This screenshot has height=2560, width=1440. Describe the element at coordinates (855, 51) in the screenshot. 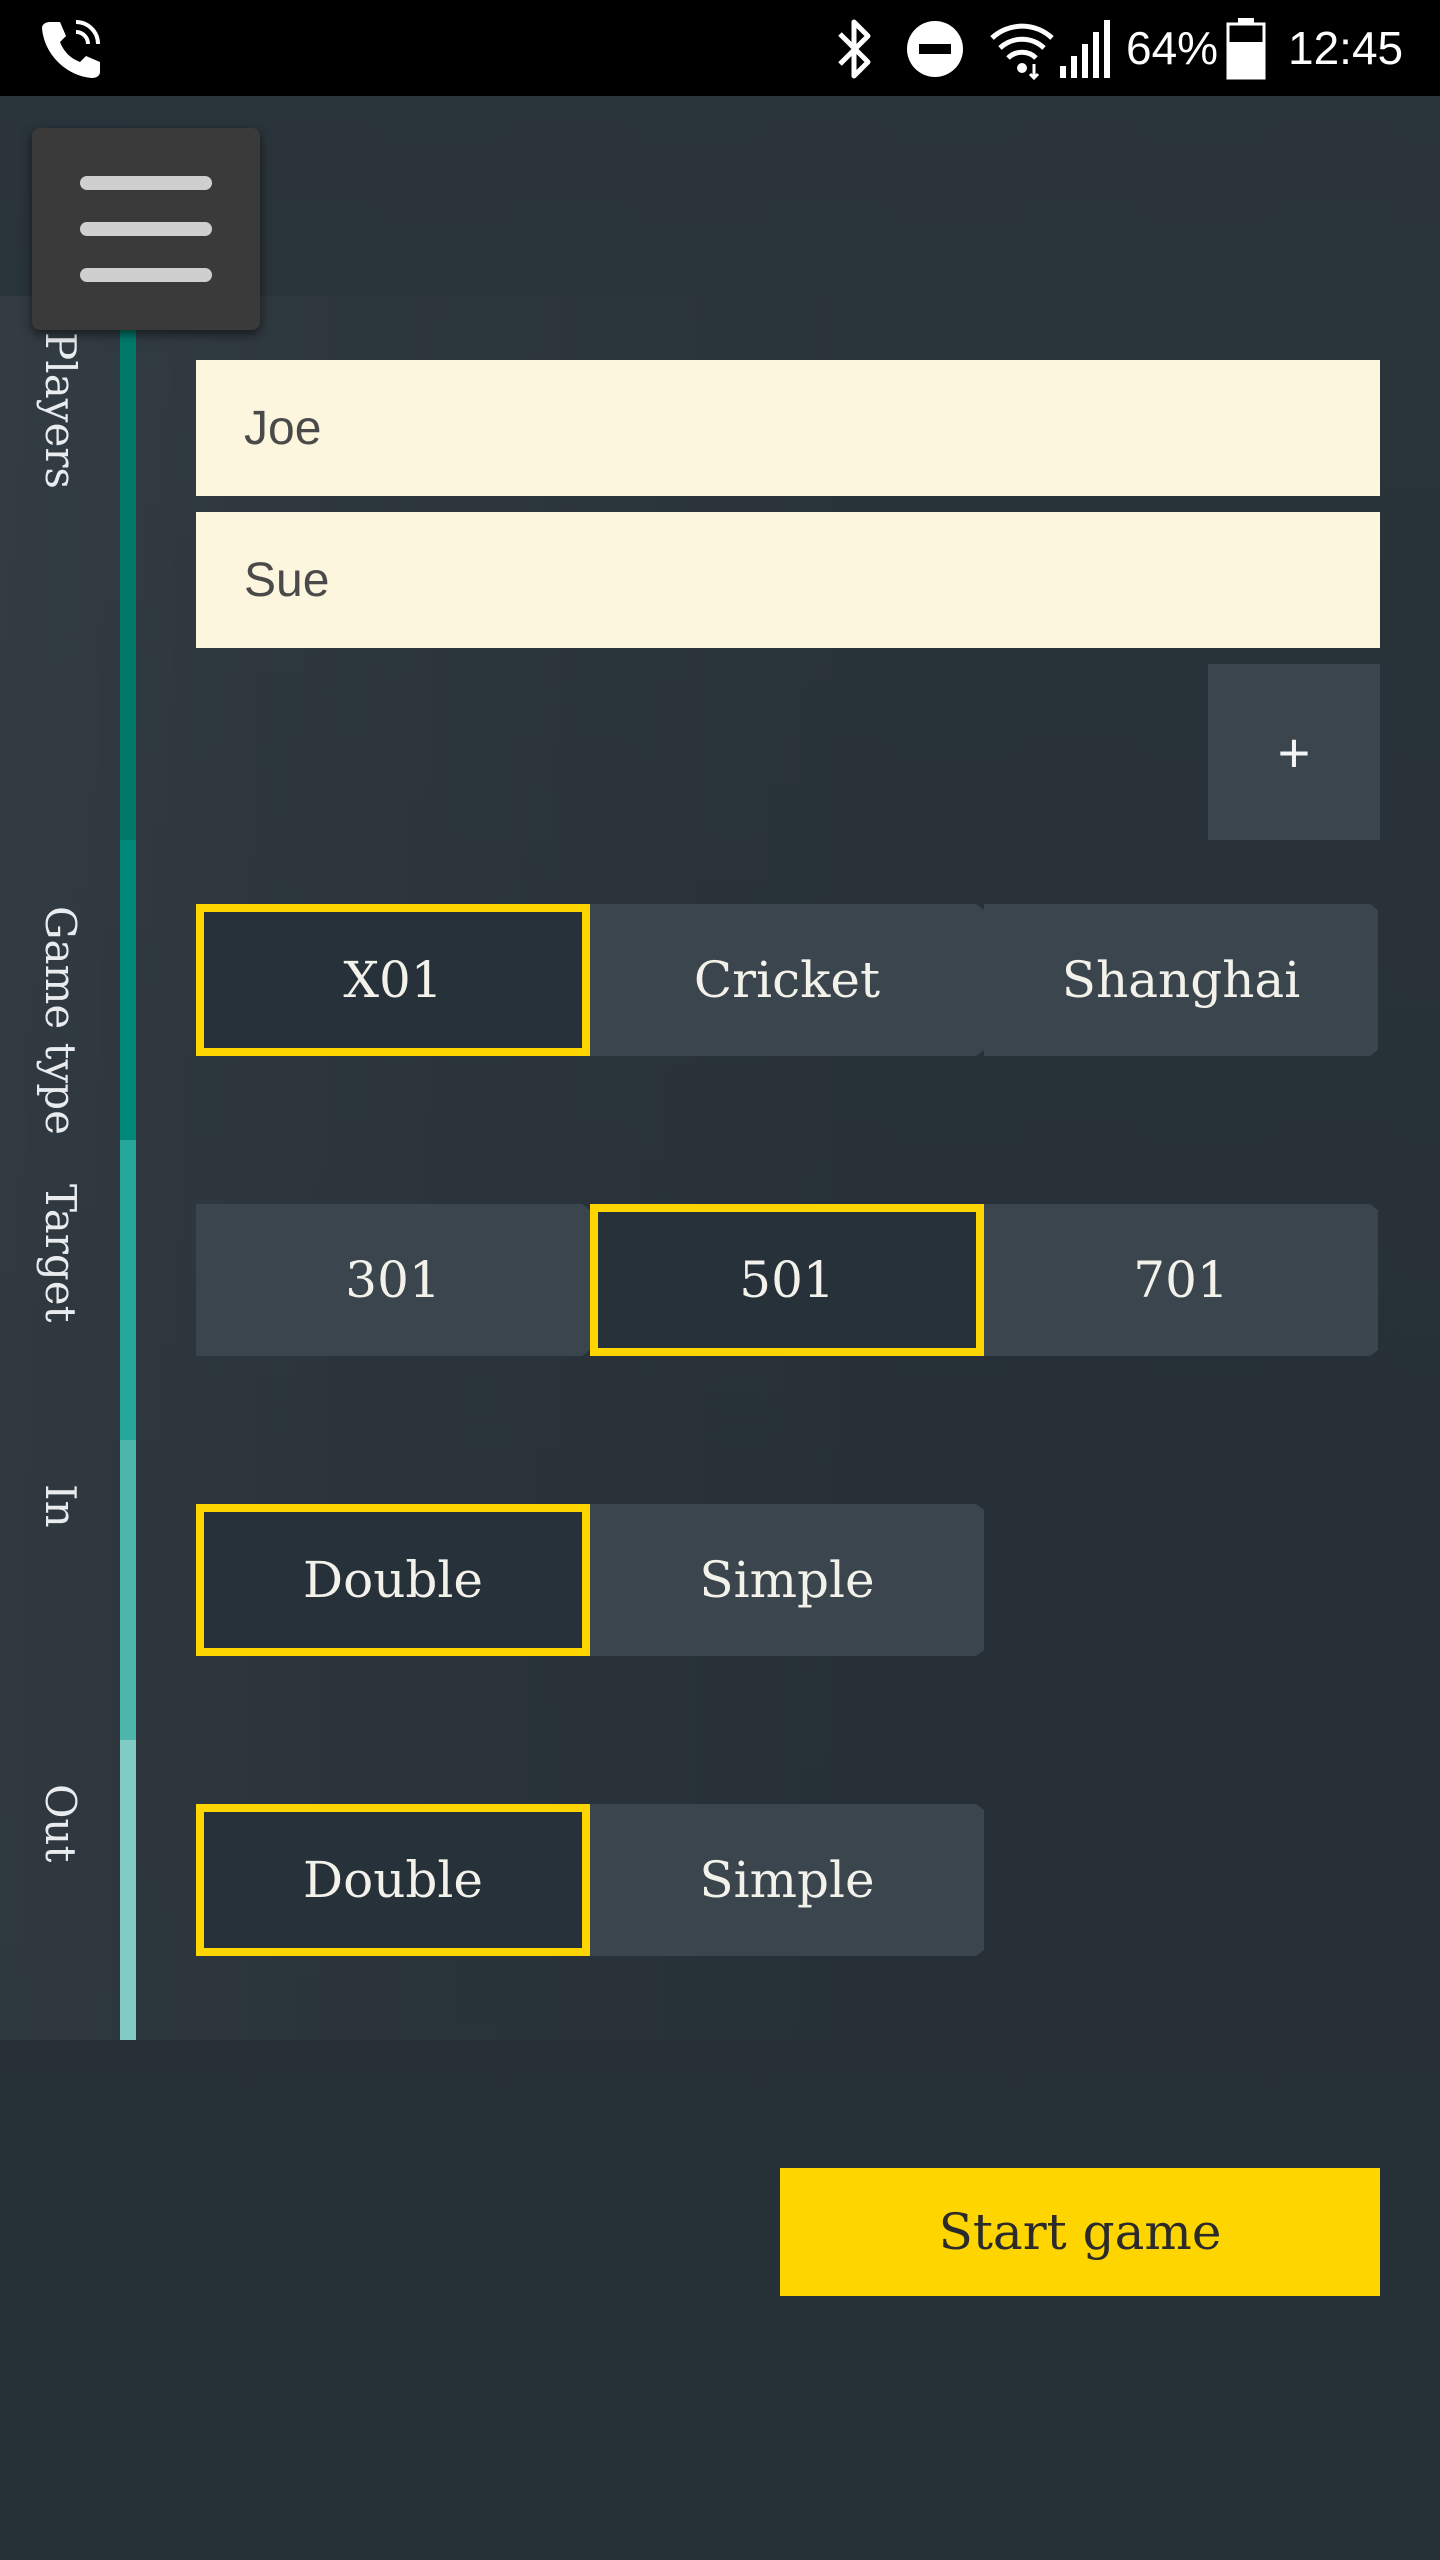

I see `bluetooth-icon` at that location.